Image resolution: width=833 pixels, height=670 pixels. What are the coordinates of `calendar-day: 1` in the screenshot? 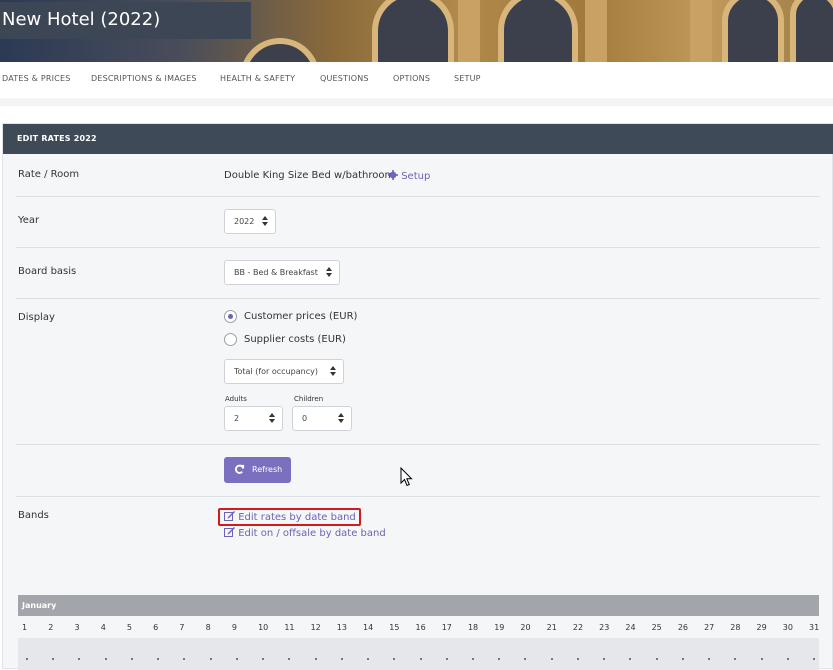 It's located at (25, 627).